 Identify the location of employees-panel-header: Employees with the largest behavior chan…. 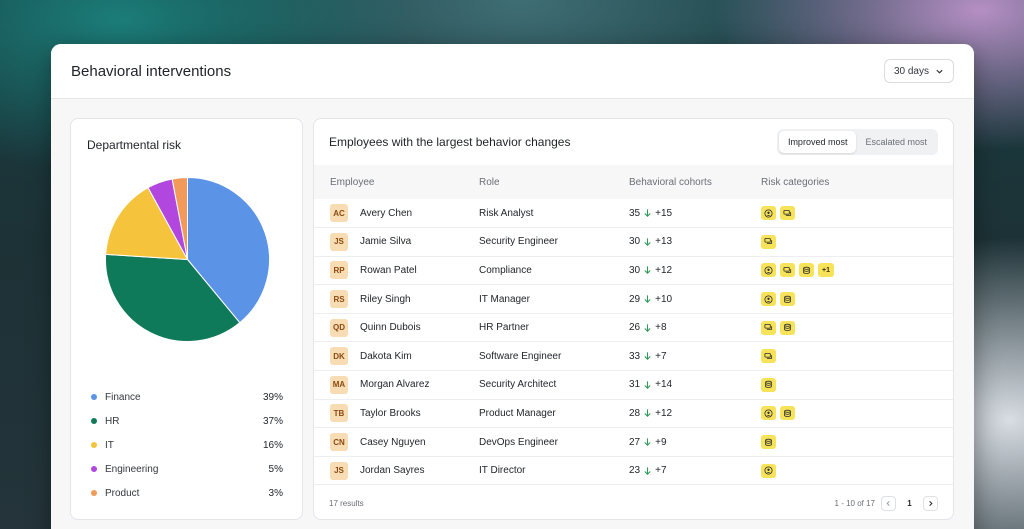
(633, 142).